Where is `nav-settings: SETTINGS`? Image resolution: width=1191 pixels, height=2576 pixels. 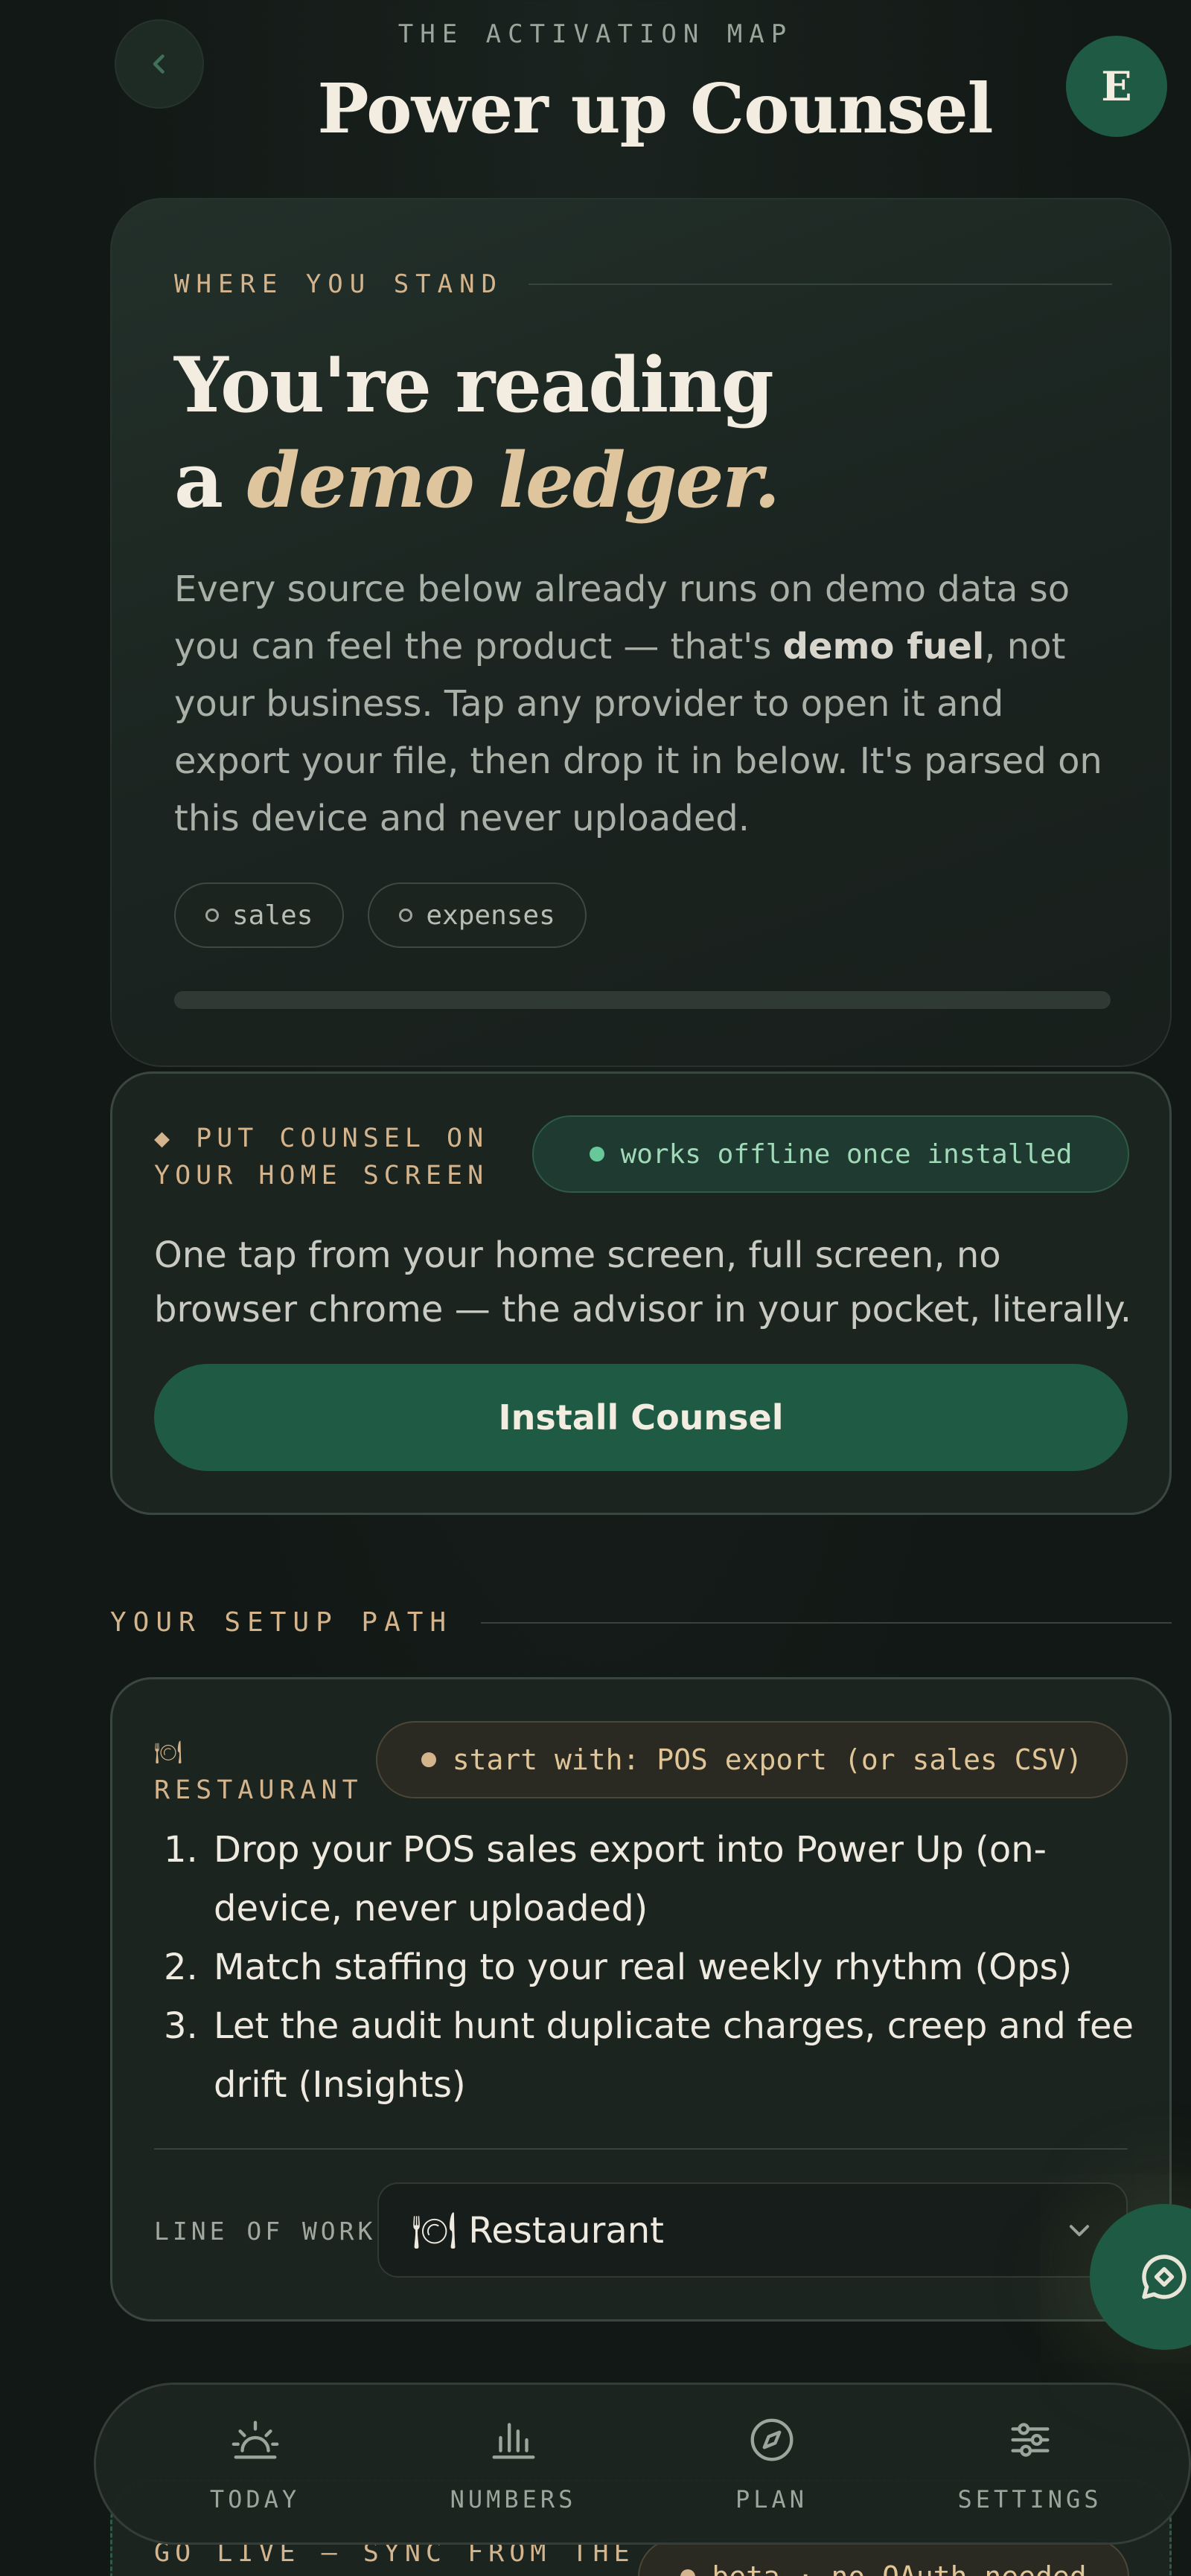
nav-settings: SETTINGS is located at coordinates (1030, 2464).